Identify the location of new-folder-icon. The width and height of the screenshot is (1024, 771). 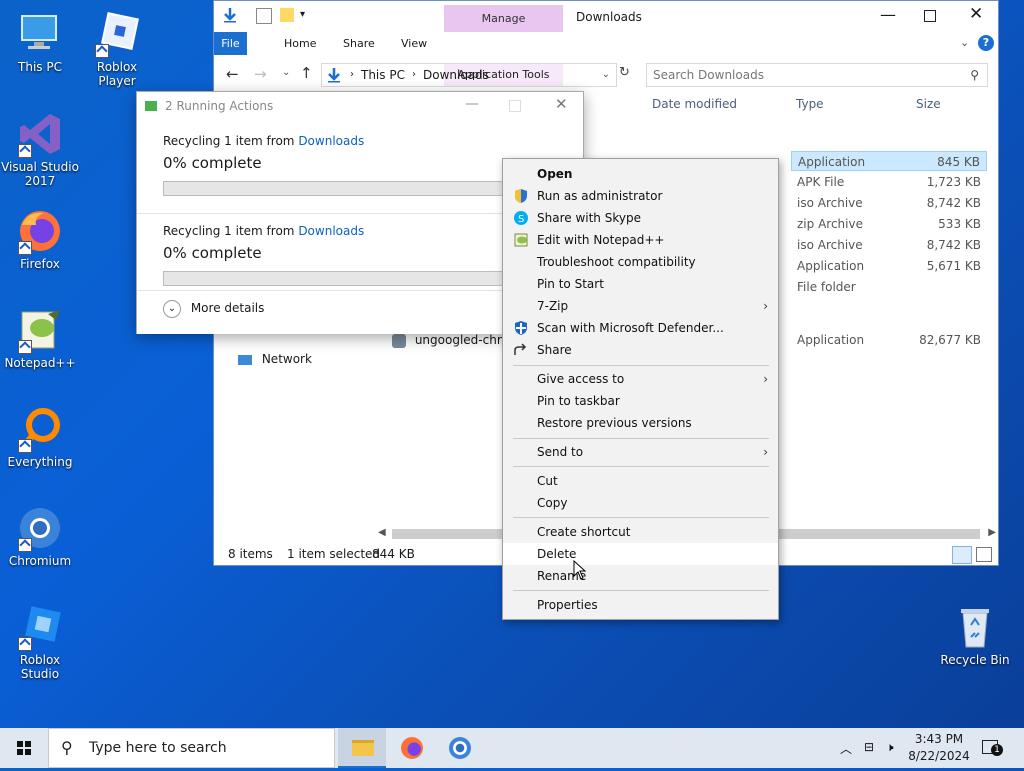
(287, 15).